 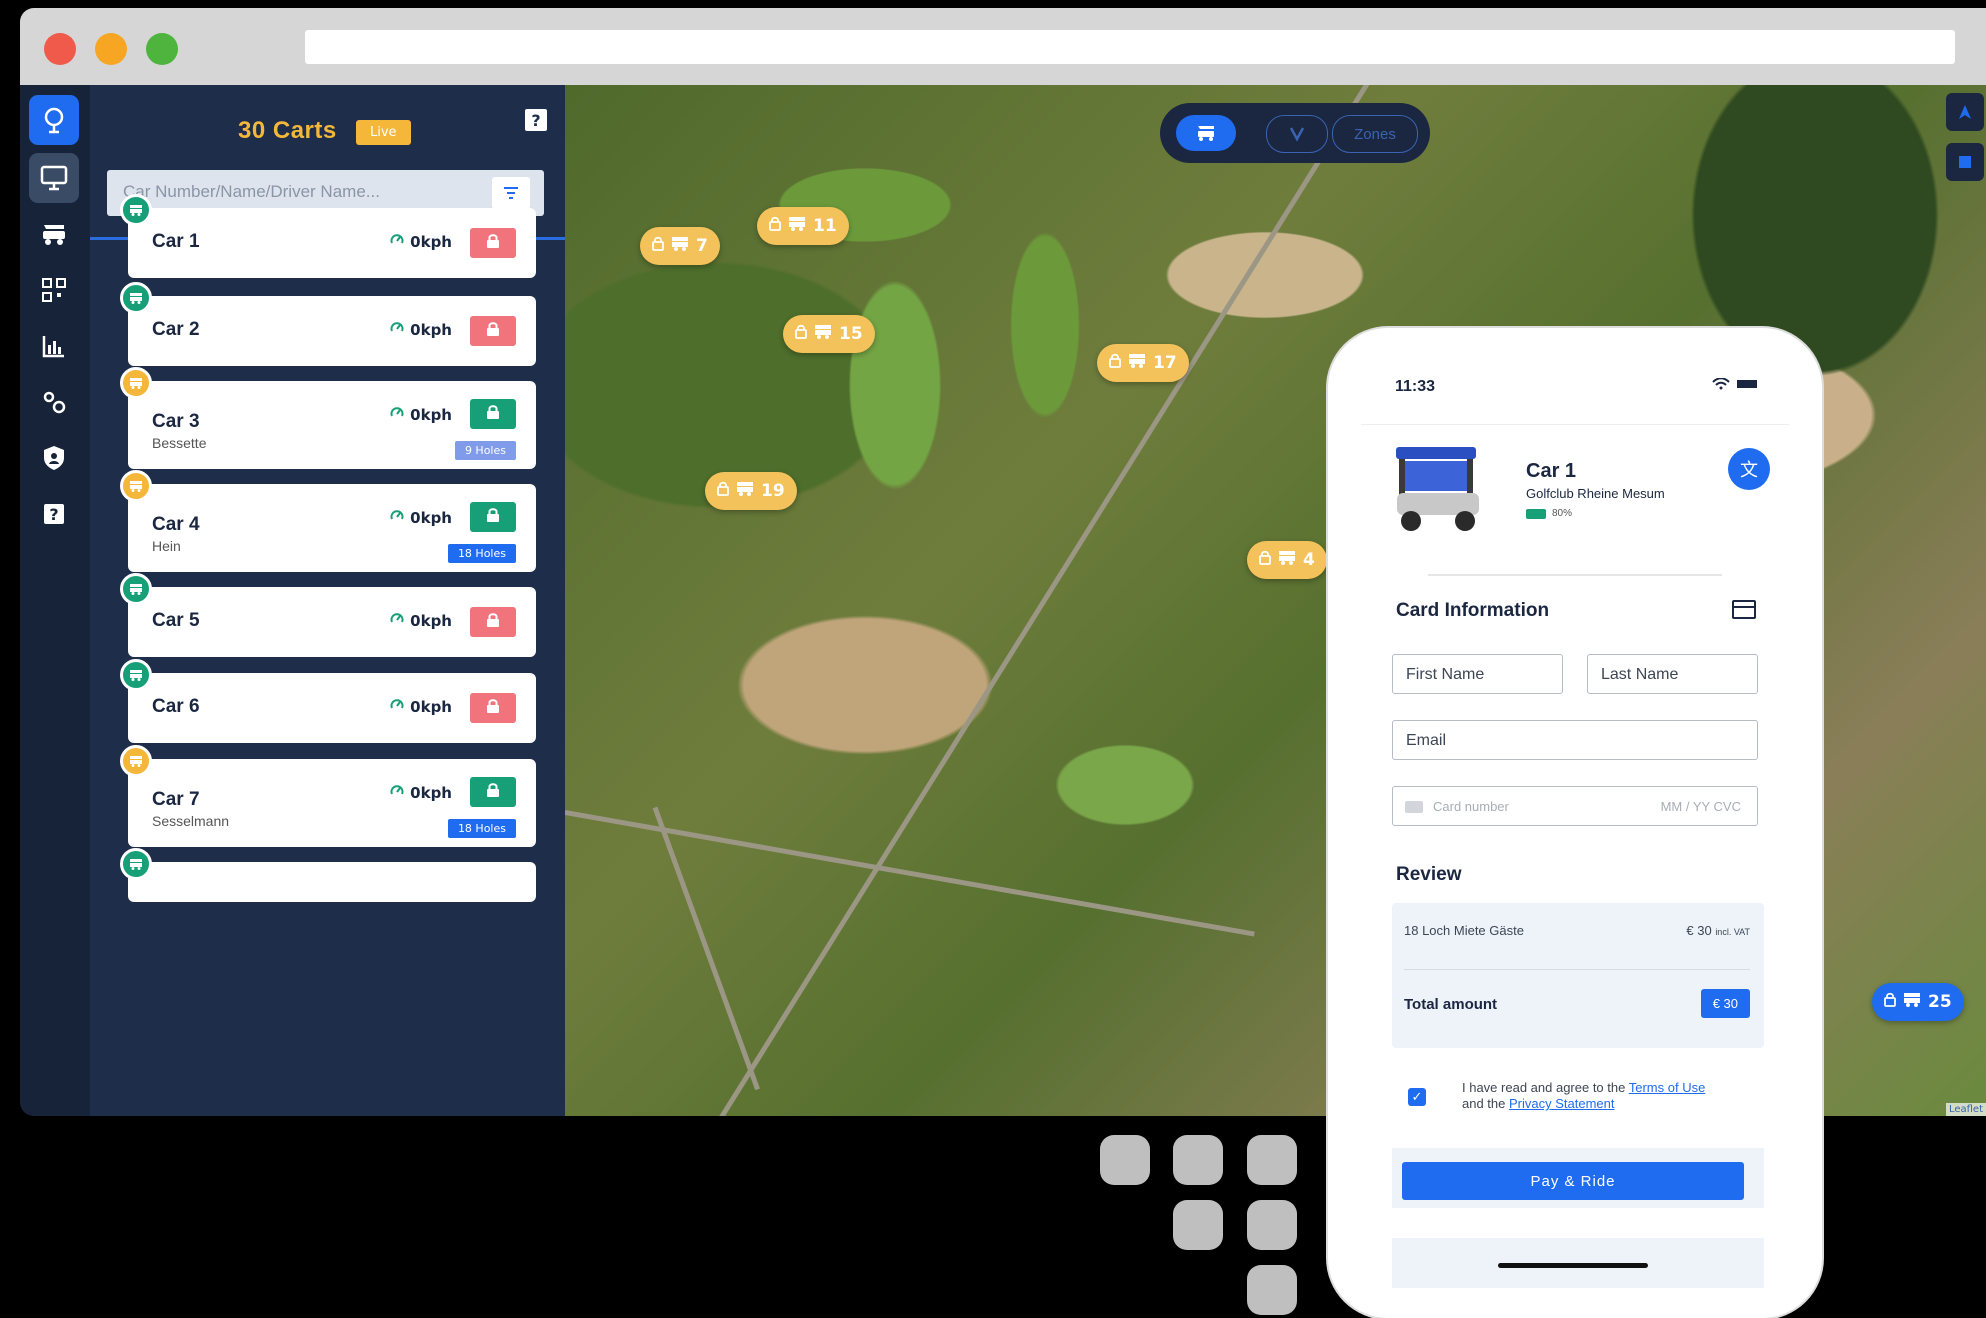 I want to click on selected-car-name: Car 1, so click(x=1551, y=471).